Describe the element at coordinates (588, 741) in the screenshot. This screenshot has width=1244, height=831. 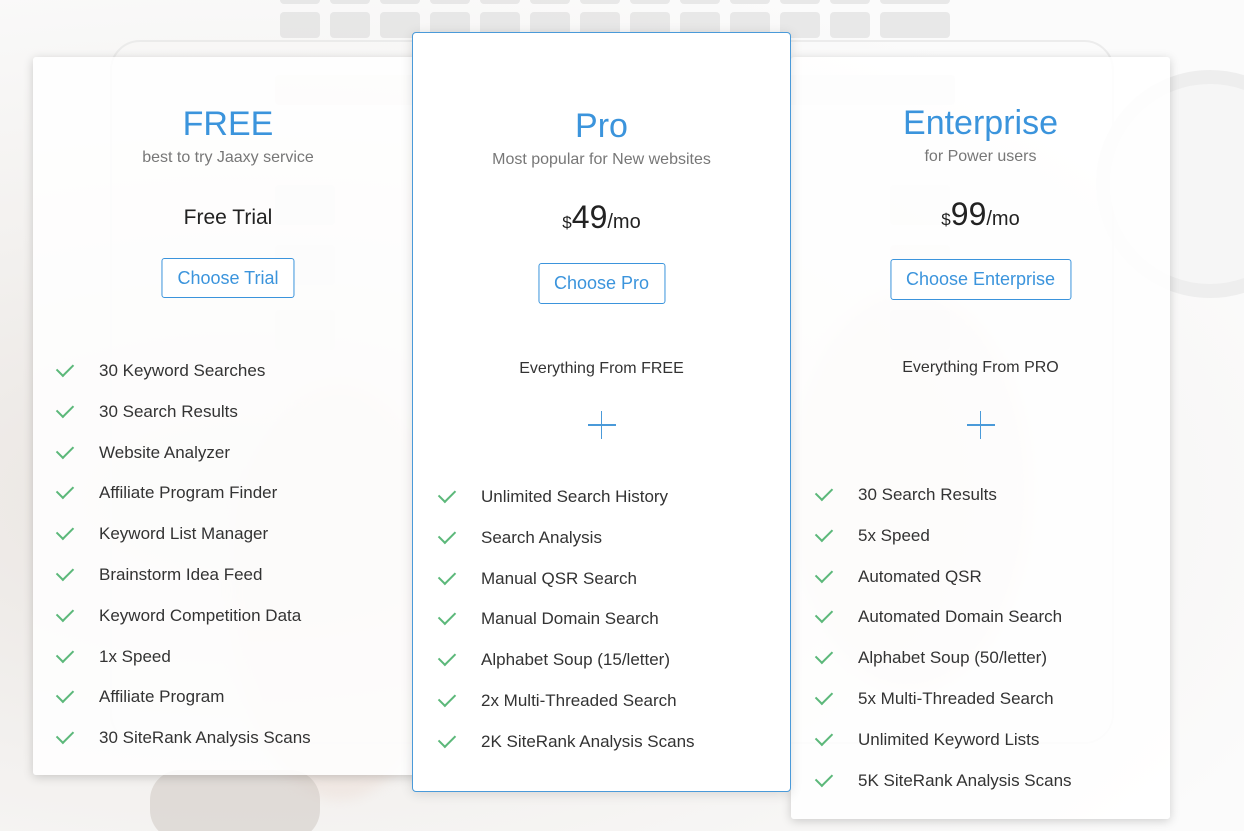
I see `feature-label: 2K SiteRank Analysis Scans` at that location.